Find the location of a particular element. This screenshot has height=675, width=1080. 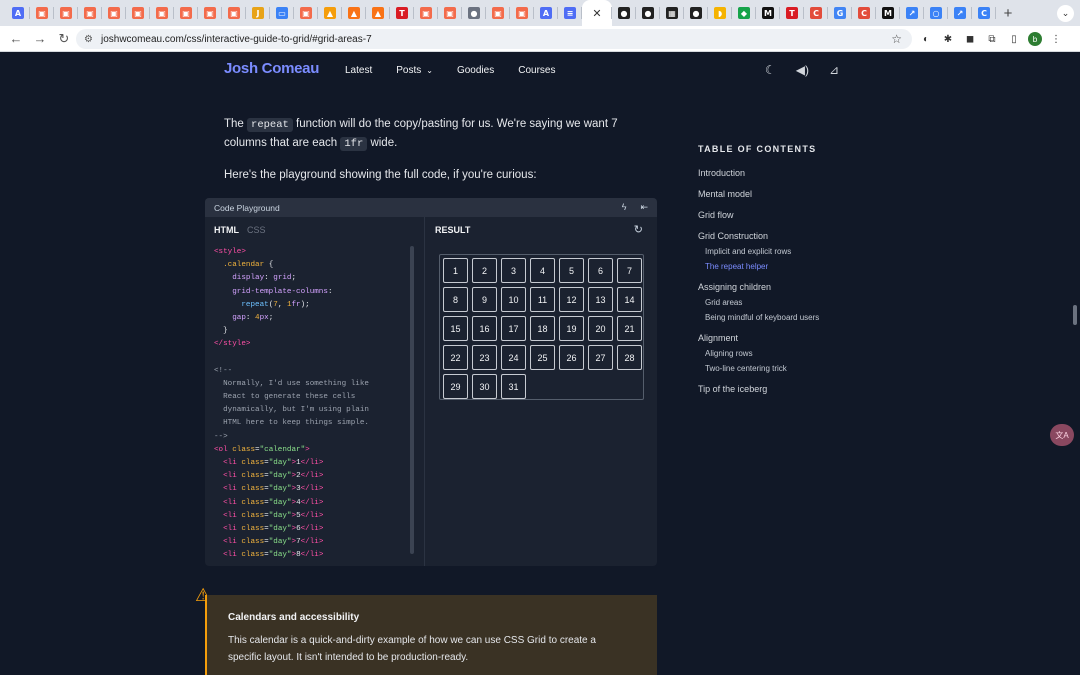

toc-item: Being mindful of keyboard users is located at coordinates (762, 317).